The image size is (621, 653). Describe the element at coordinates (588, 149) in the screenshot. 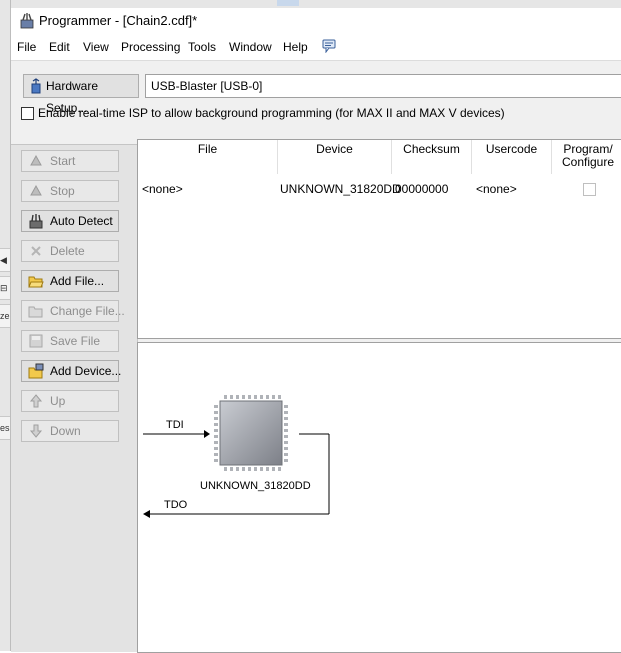

I see `header-program-line1: Program/` at that location.